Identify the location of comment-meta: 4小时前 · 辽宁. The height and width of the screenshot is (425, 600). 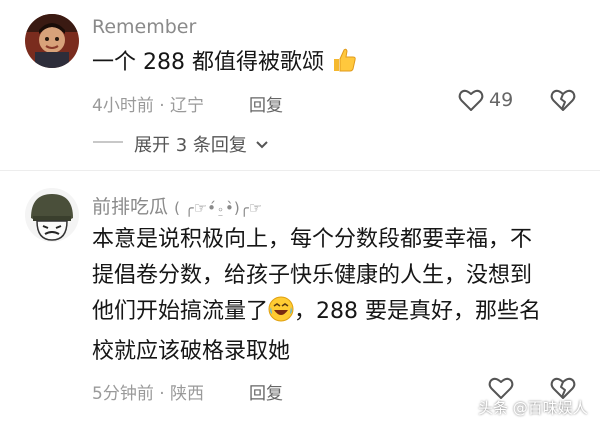
(148, 103).